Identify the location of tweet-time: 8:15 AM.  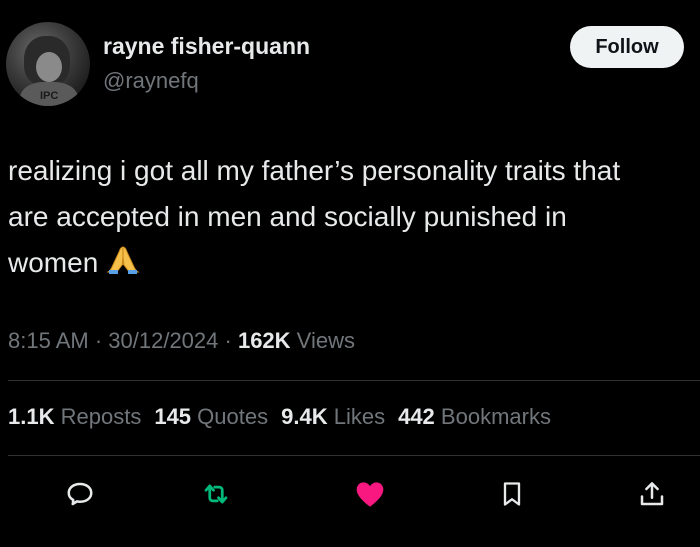
(48, 340).